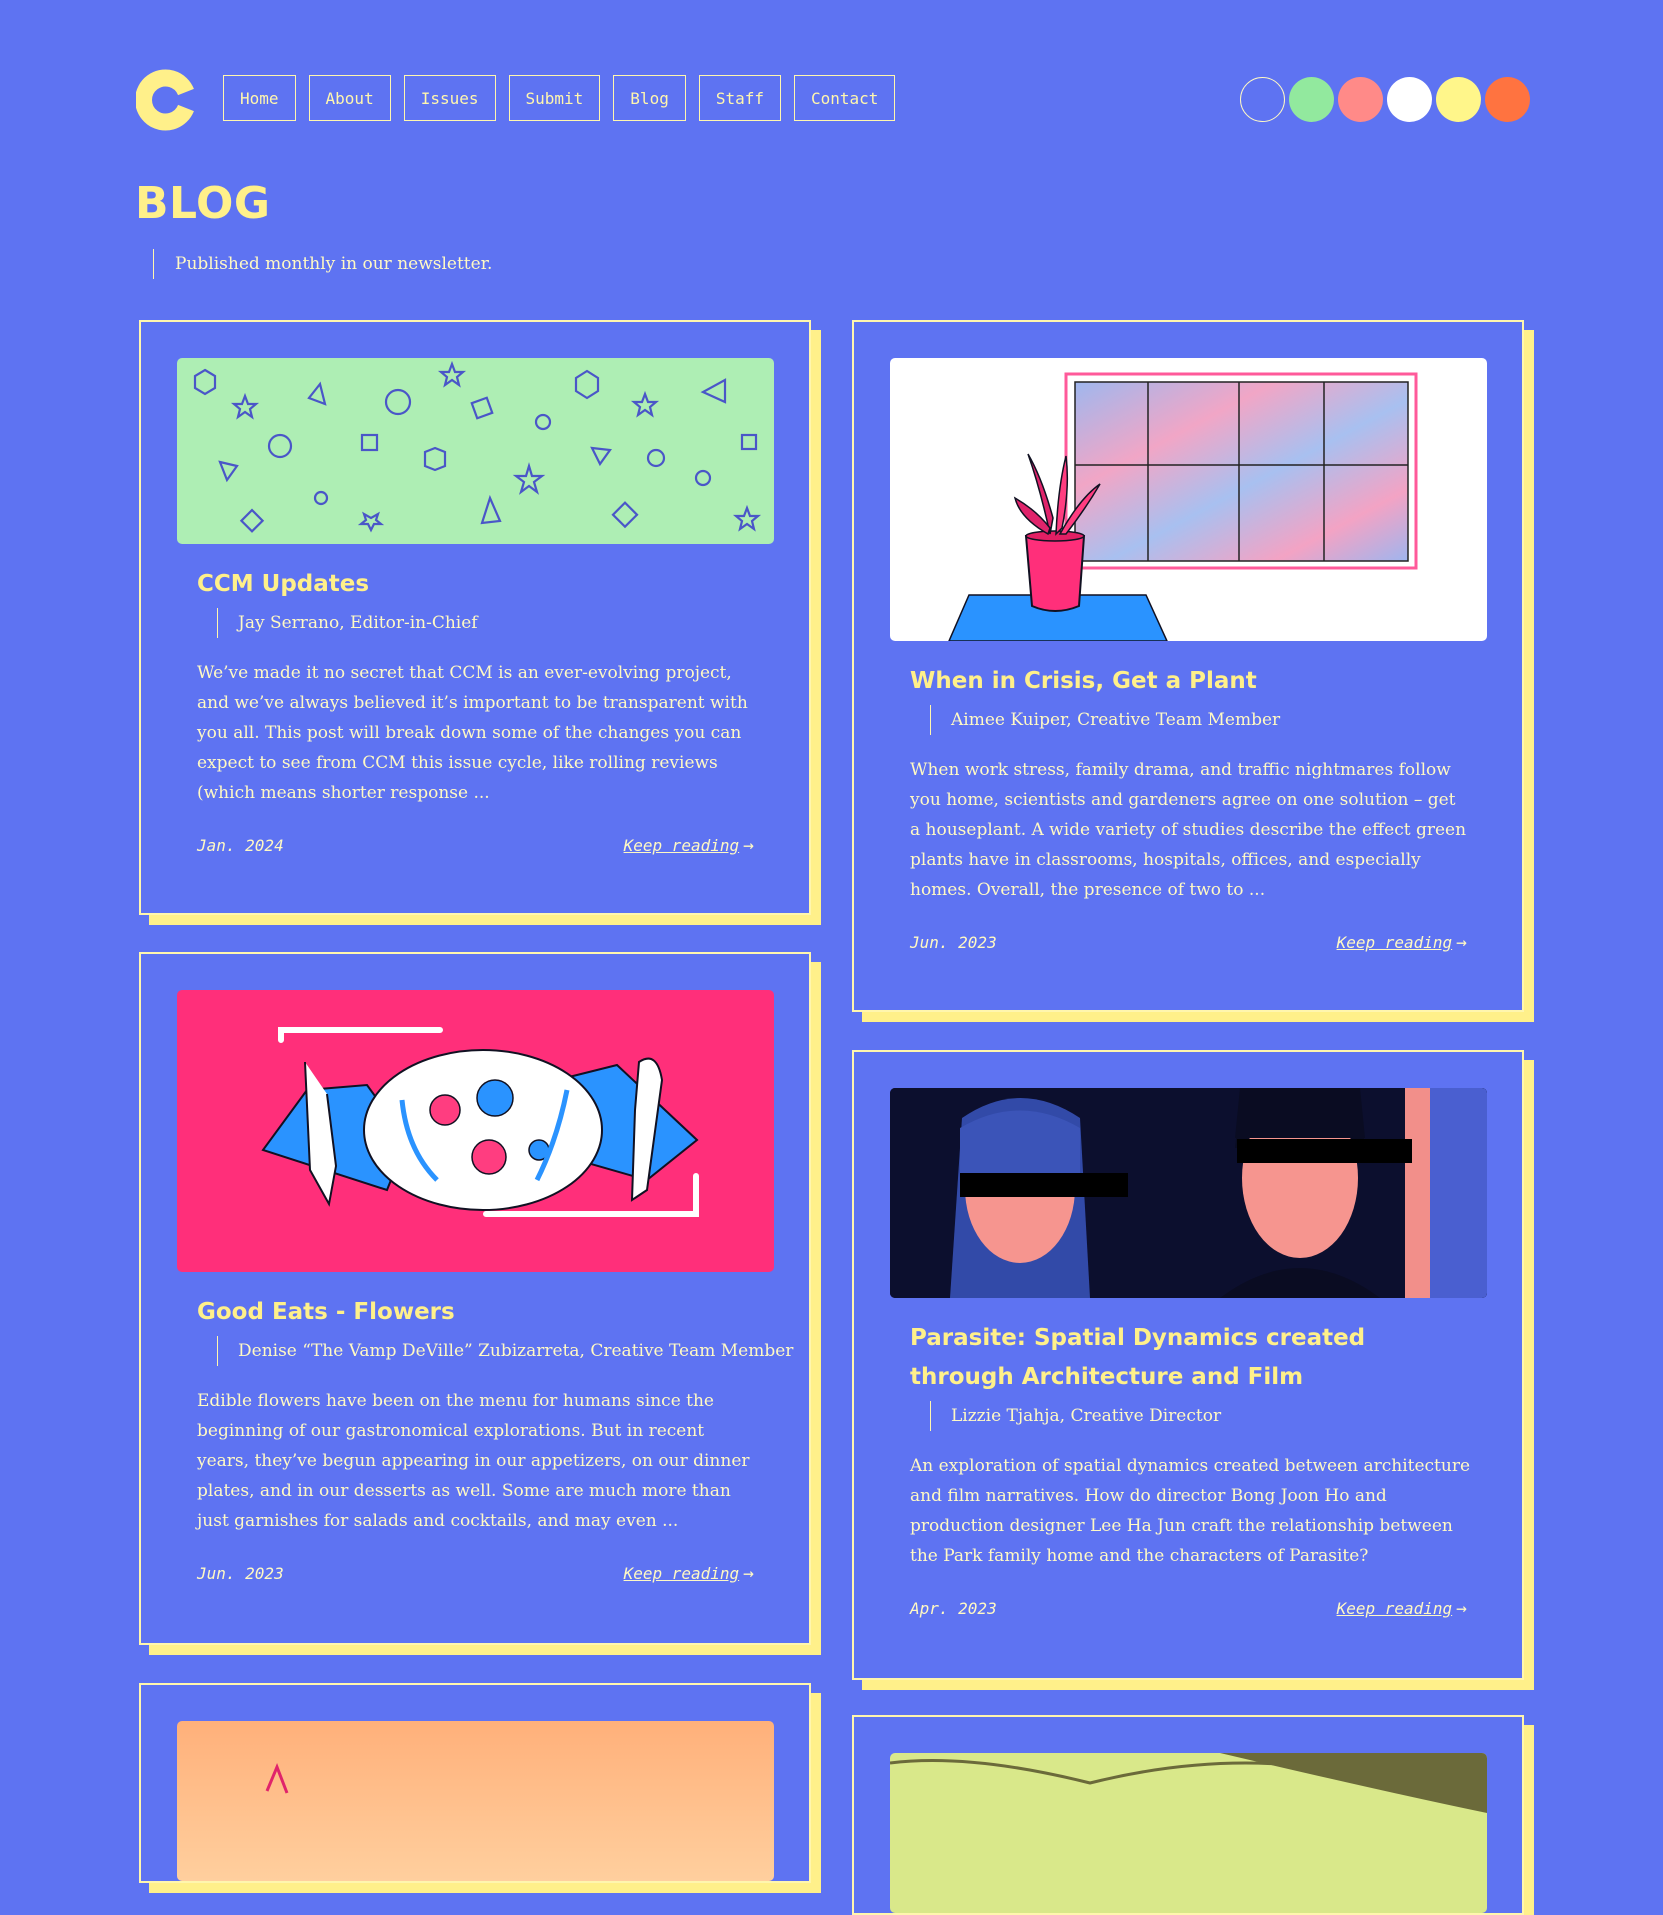 The width and height of the screenshot is (1663, 1915). I want to click on blog-author: Lizzie Tjahja, Creative Director, so click(1075, 1416).